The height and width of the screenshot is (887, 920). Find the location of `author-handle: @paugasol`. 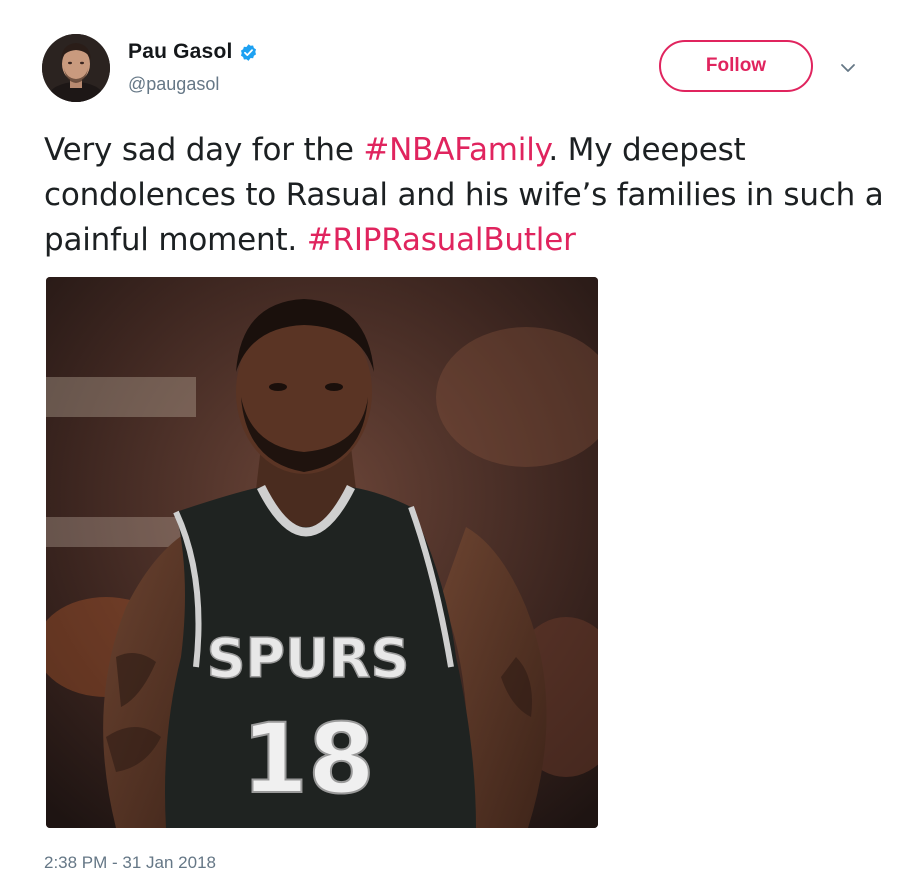

author-handle: @paugasol is located at coordinates (173, 84).